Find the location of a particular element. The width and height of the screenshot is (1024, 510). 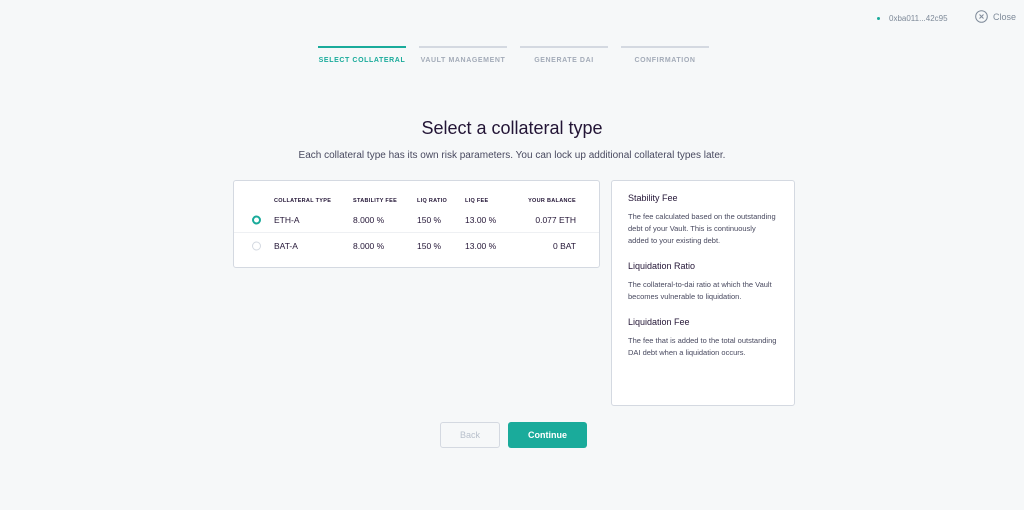

header-stability-fee: STABILITY FEE is located at coordinates (375, 201).